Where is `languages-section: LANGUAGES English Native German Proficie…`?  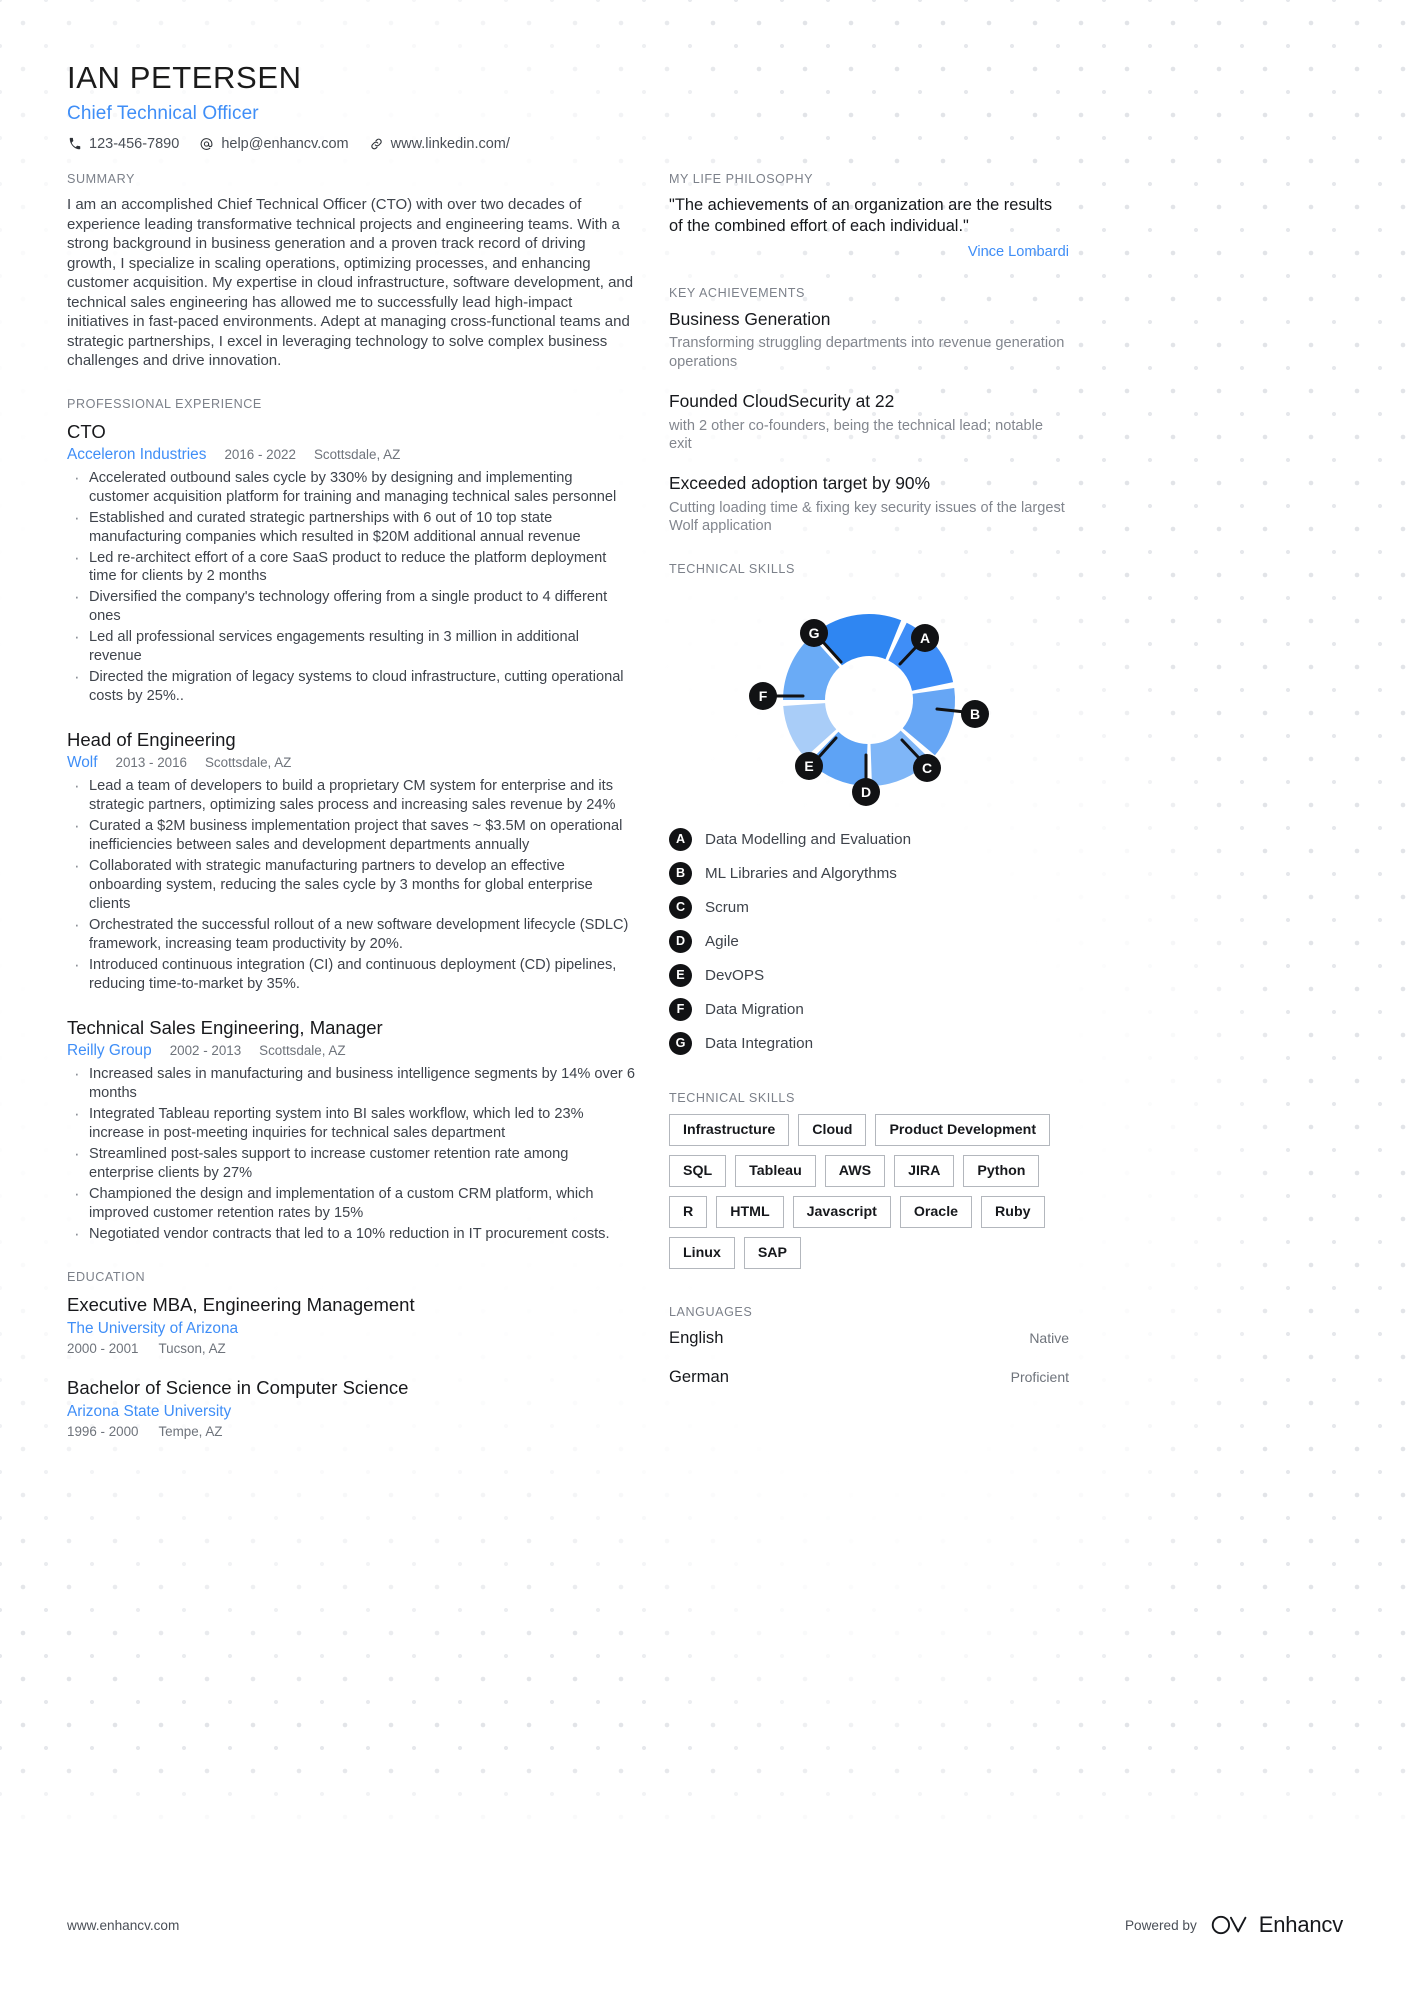
languages-section: LANGUAGES English Native German Proficie… is located at coordinates (869, 1346).